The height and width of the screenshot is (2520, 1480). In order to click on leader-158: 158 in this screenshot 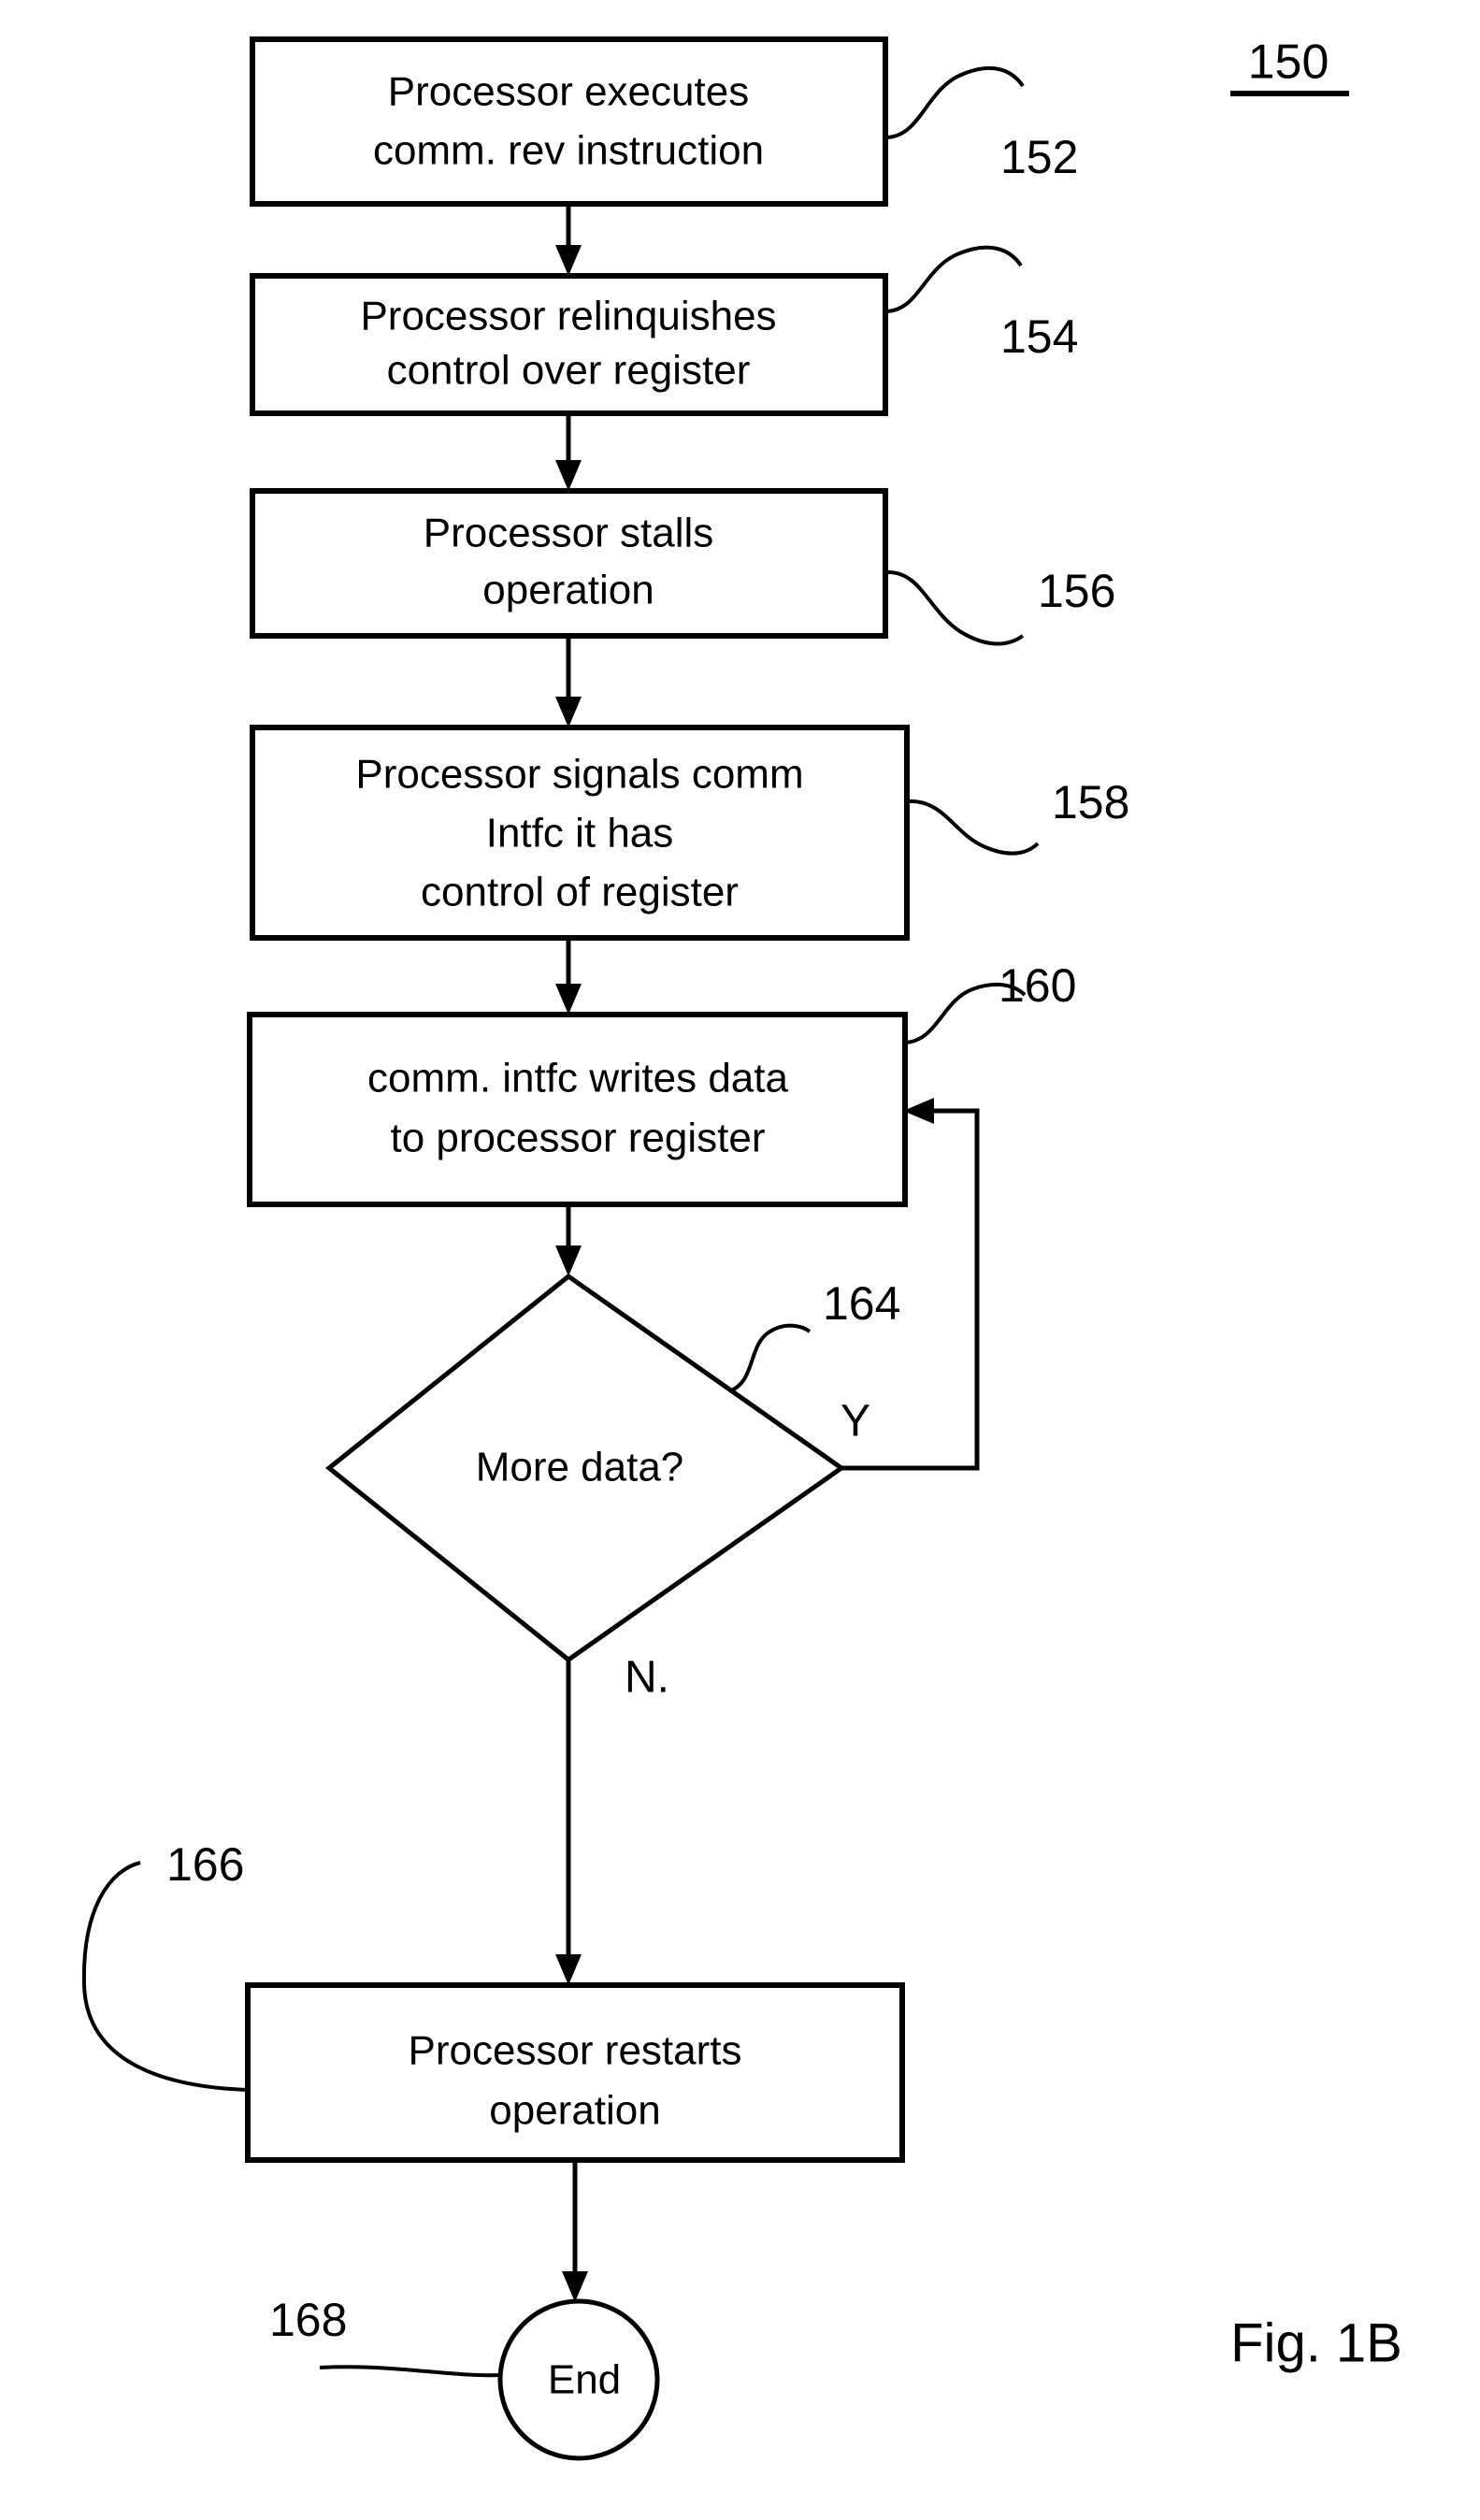, I will do `click(1018, 816)`.